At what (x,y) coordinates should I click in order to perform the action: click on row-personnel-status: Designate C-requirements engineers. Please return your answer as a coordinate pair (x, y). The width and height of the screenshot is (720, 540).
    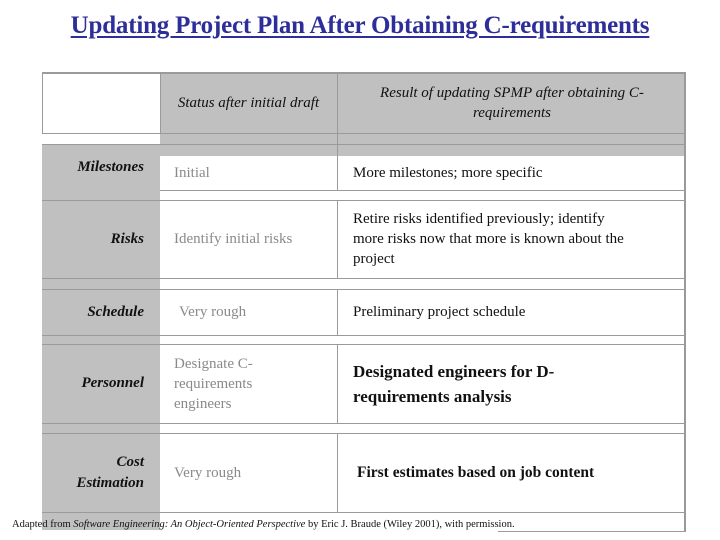
    Looking at the image, I should click on (213, 383).